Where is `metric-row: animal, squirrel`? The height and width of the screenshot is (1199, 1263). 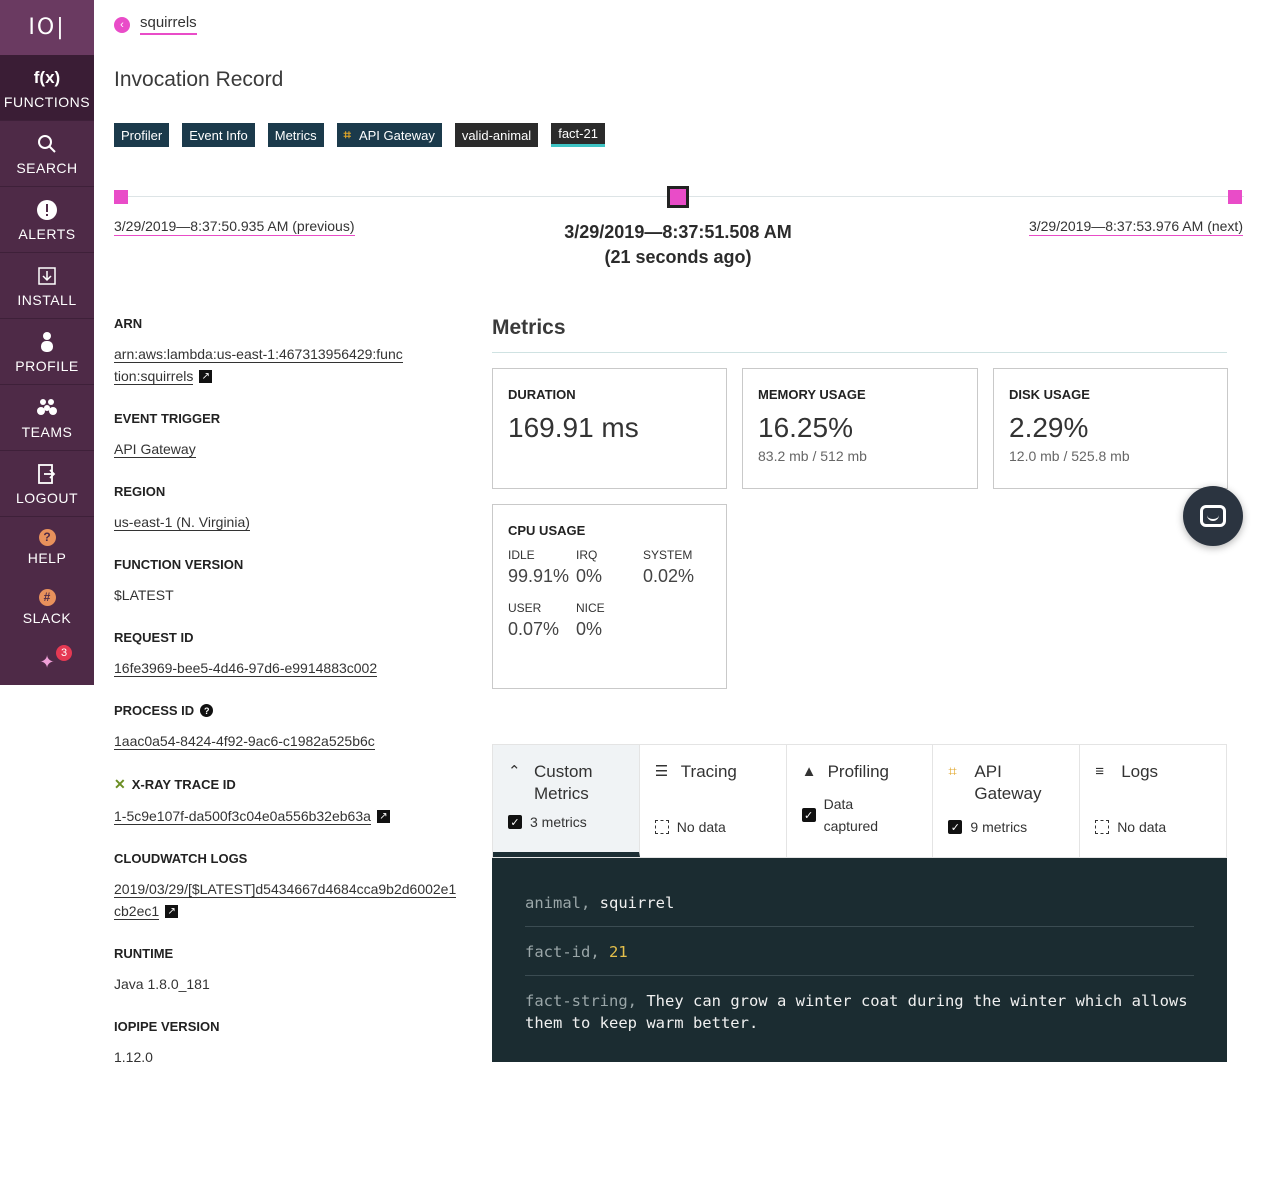
metric-row: animal, squirrel is located at coordinates (859, 907).